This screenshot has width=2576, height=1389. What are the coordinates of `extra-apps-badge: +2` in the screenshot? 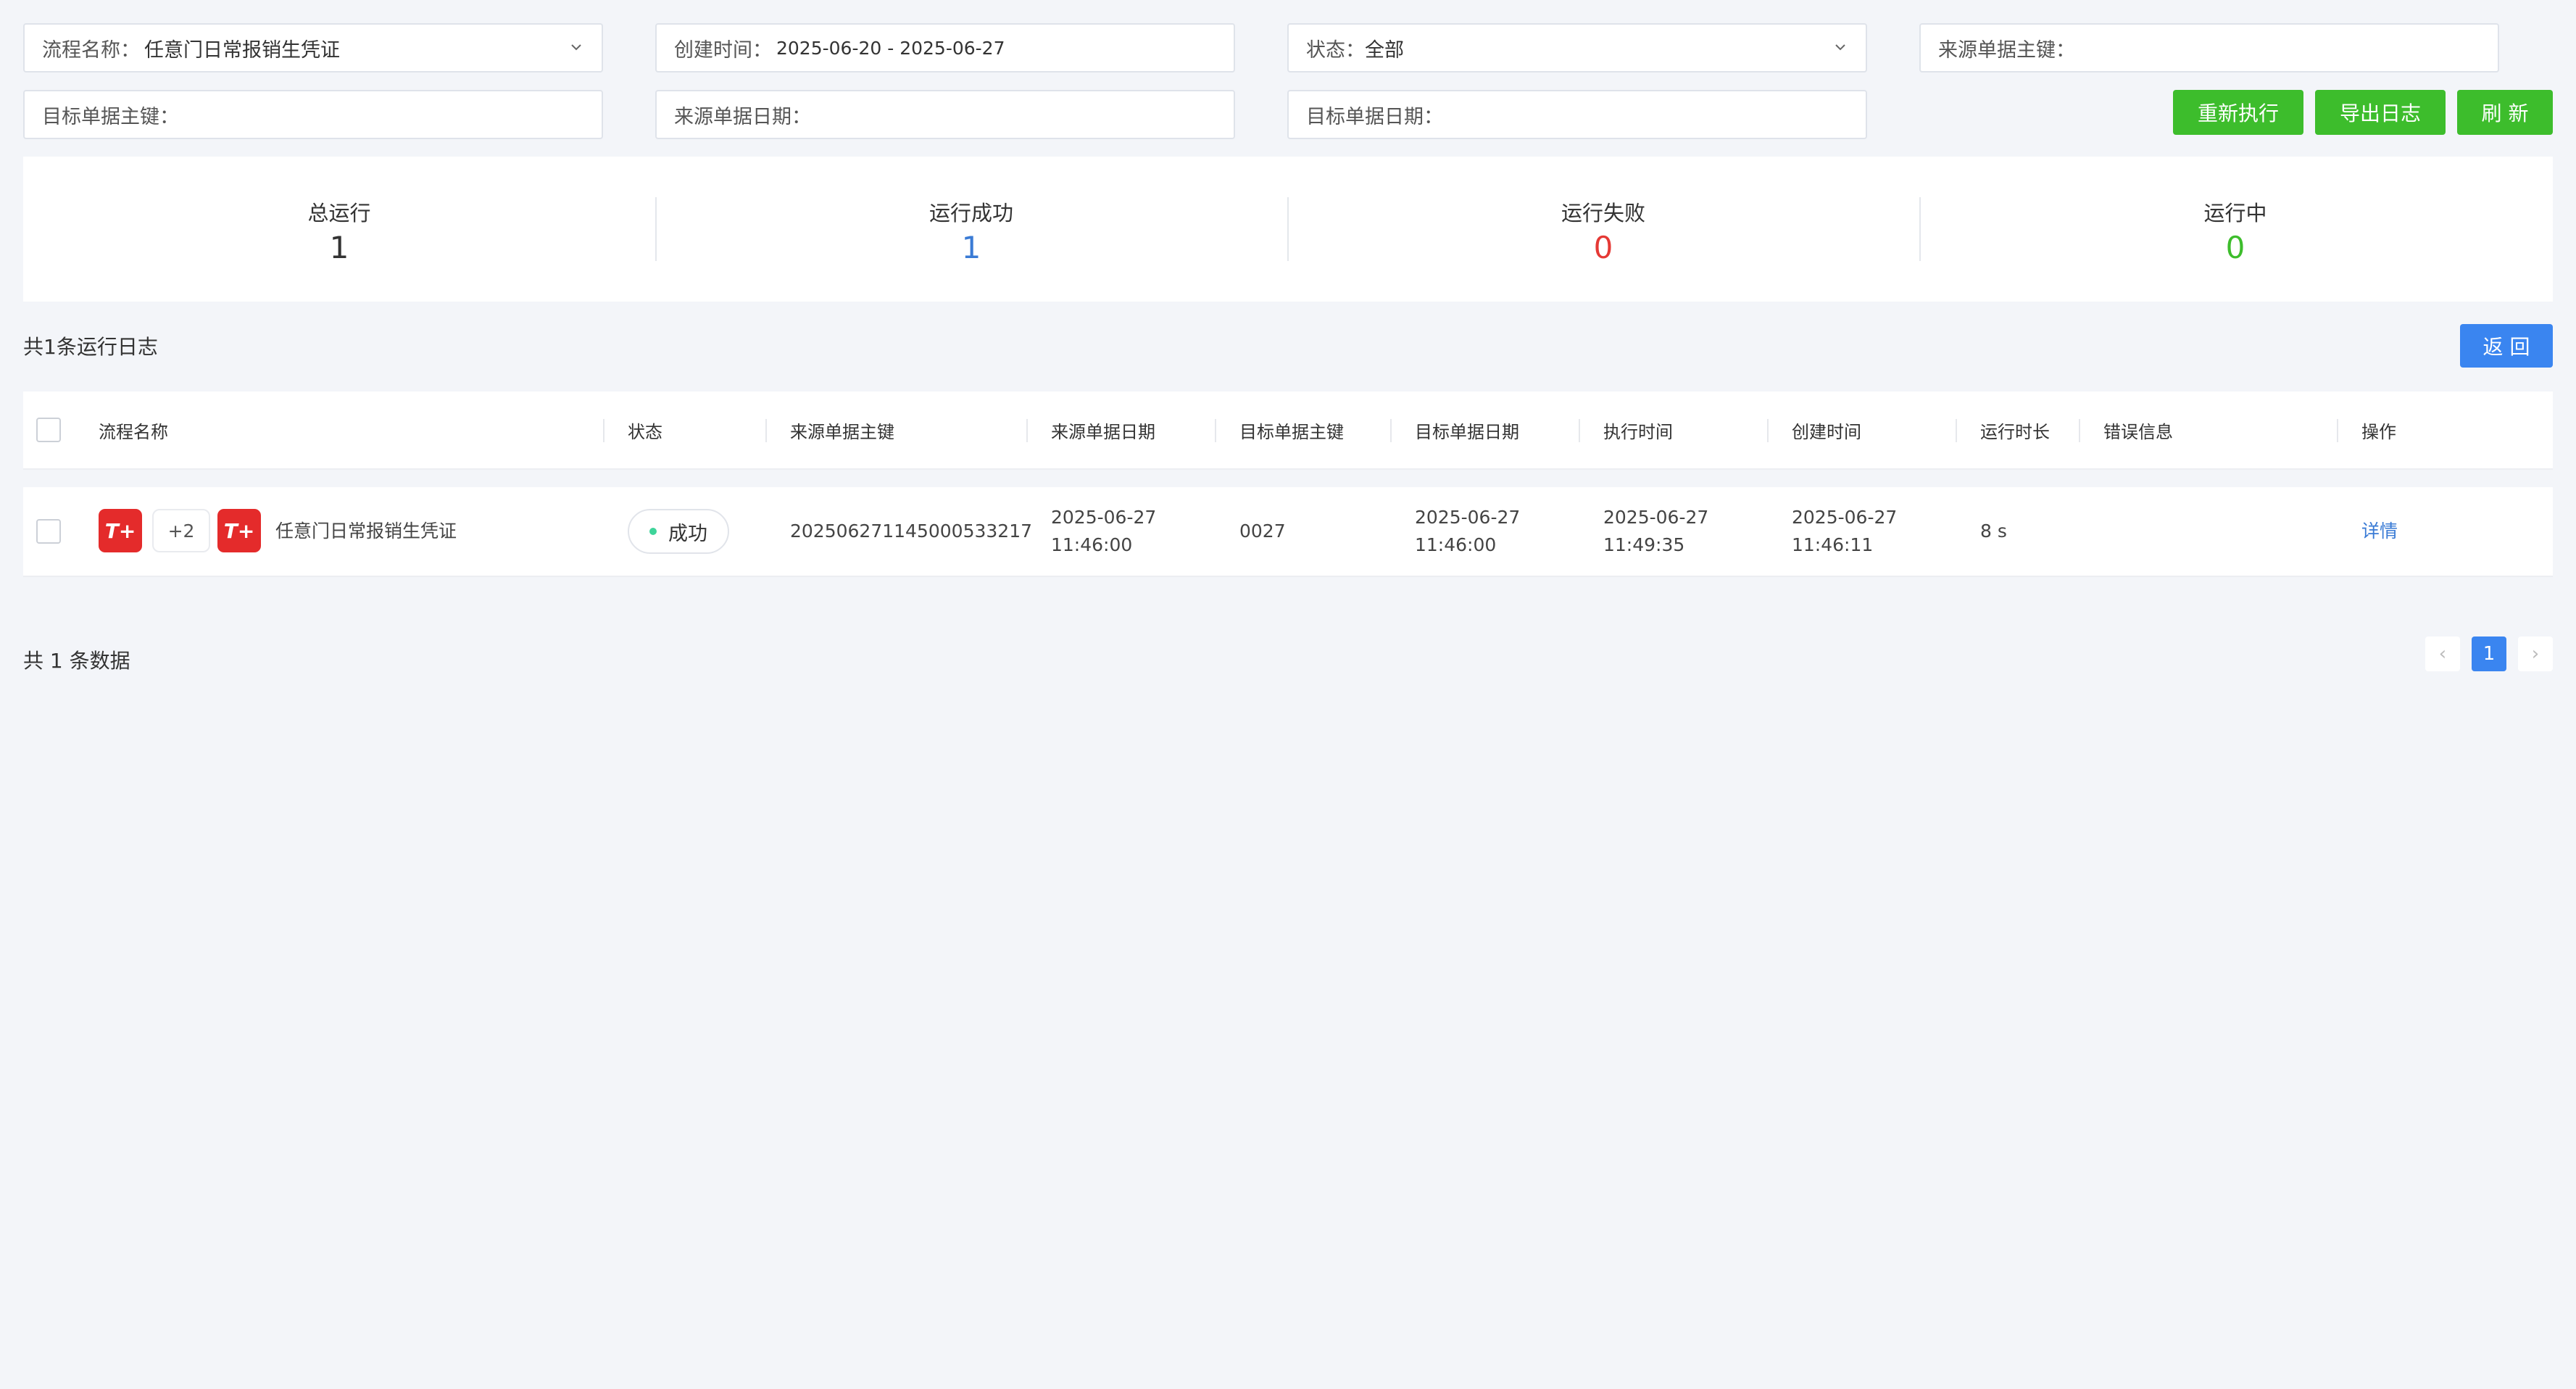 It's located at (181, 530).